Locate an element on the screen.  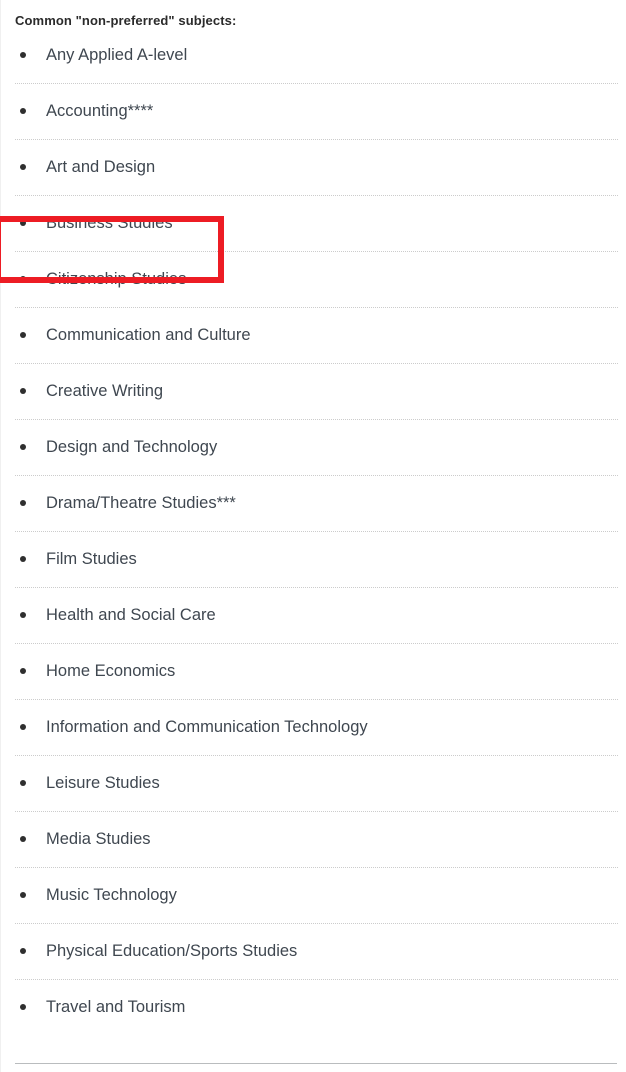
list-item: Design and Technology is located at coordinates (313, 447).